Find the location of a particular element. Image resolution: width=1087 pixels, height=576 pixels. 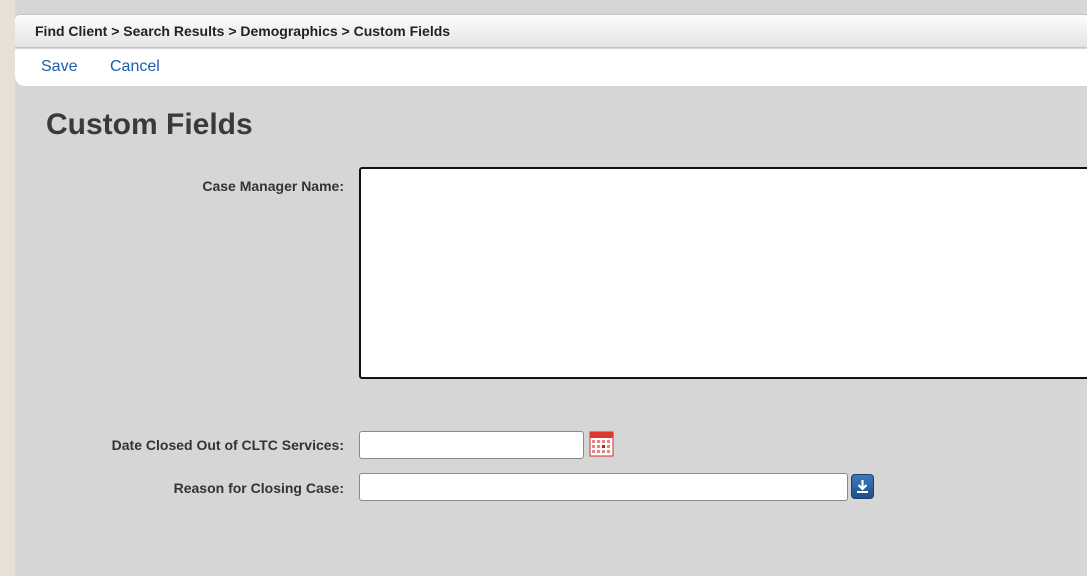

date-closed-input is located at coordinates (471, 445).